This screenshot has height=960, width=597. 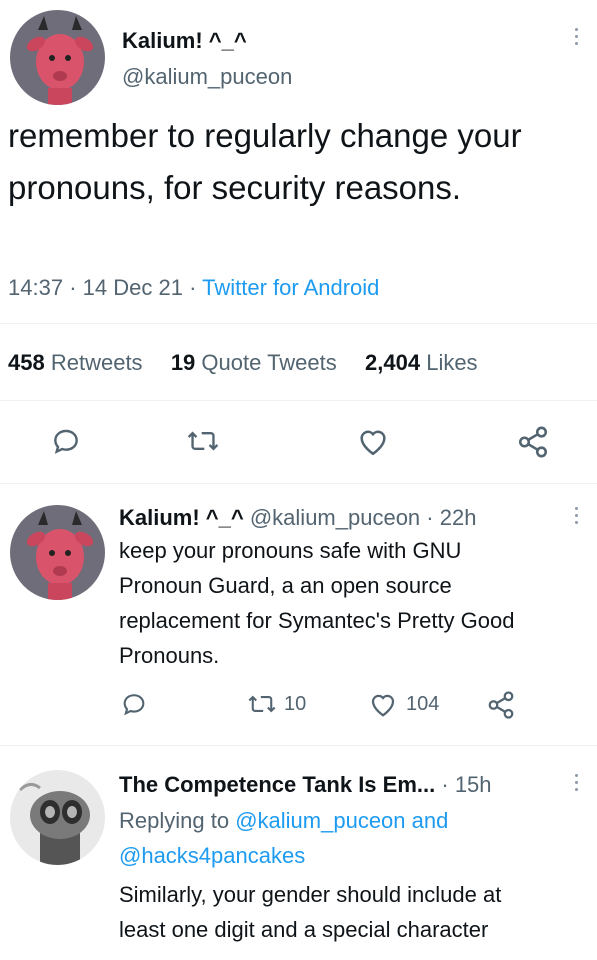 I want to click on reply-header: Kalium! ^_^ @kalium_puceon · 22h, so click(x=298, y=517).